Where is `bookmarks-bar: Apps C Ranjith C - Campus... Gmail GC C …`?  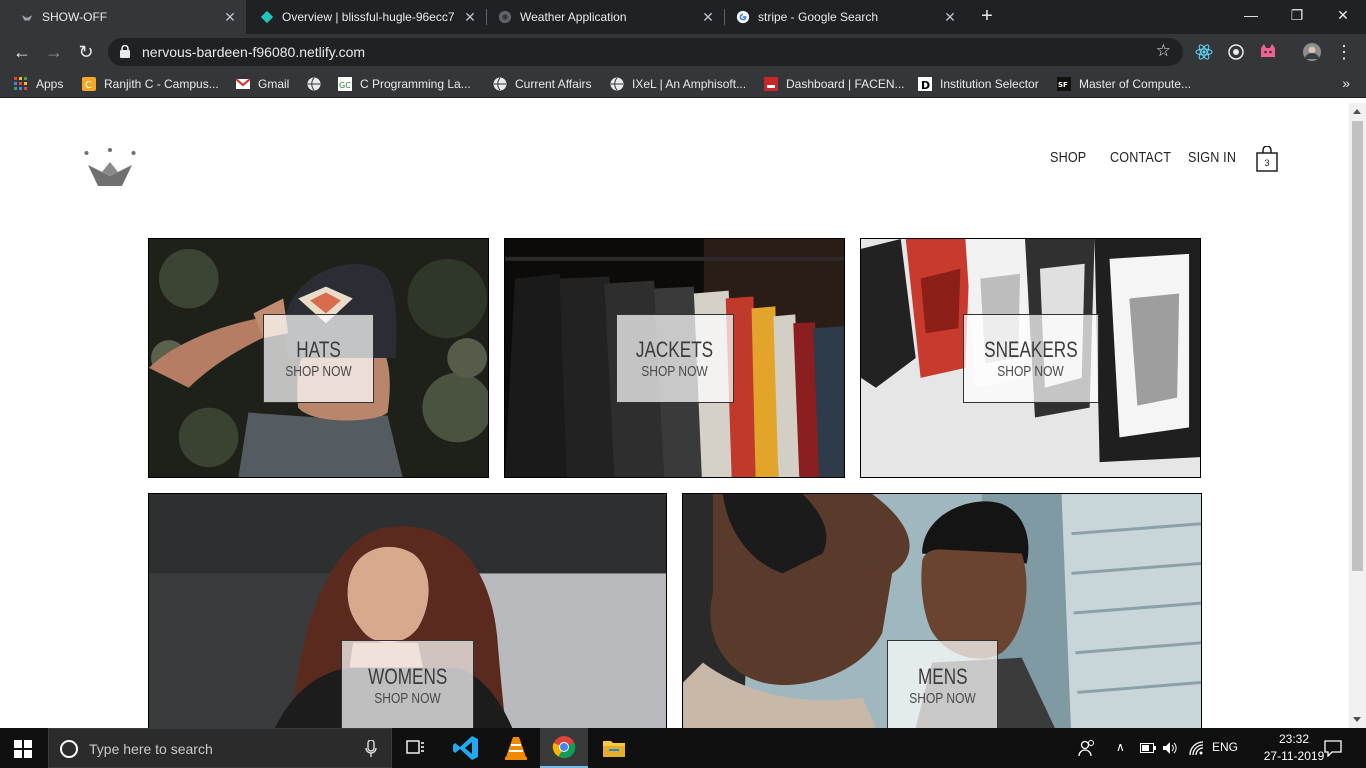
bookmarks-bar: Apps C Ranjith C - Campus... Gmail GC C … is located at coordinates (683, 84).